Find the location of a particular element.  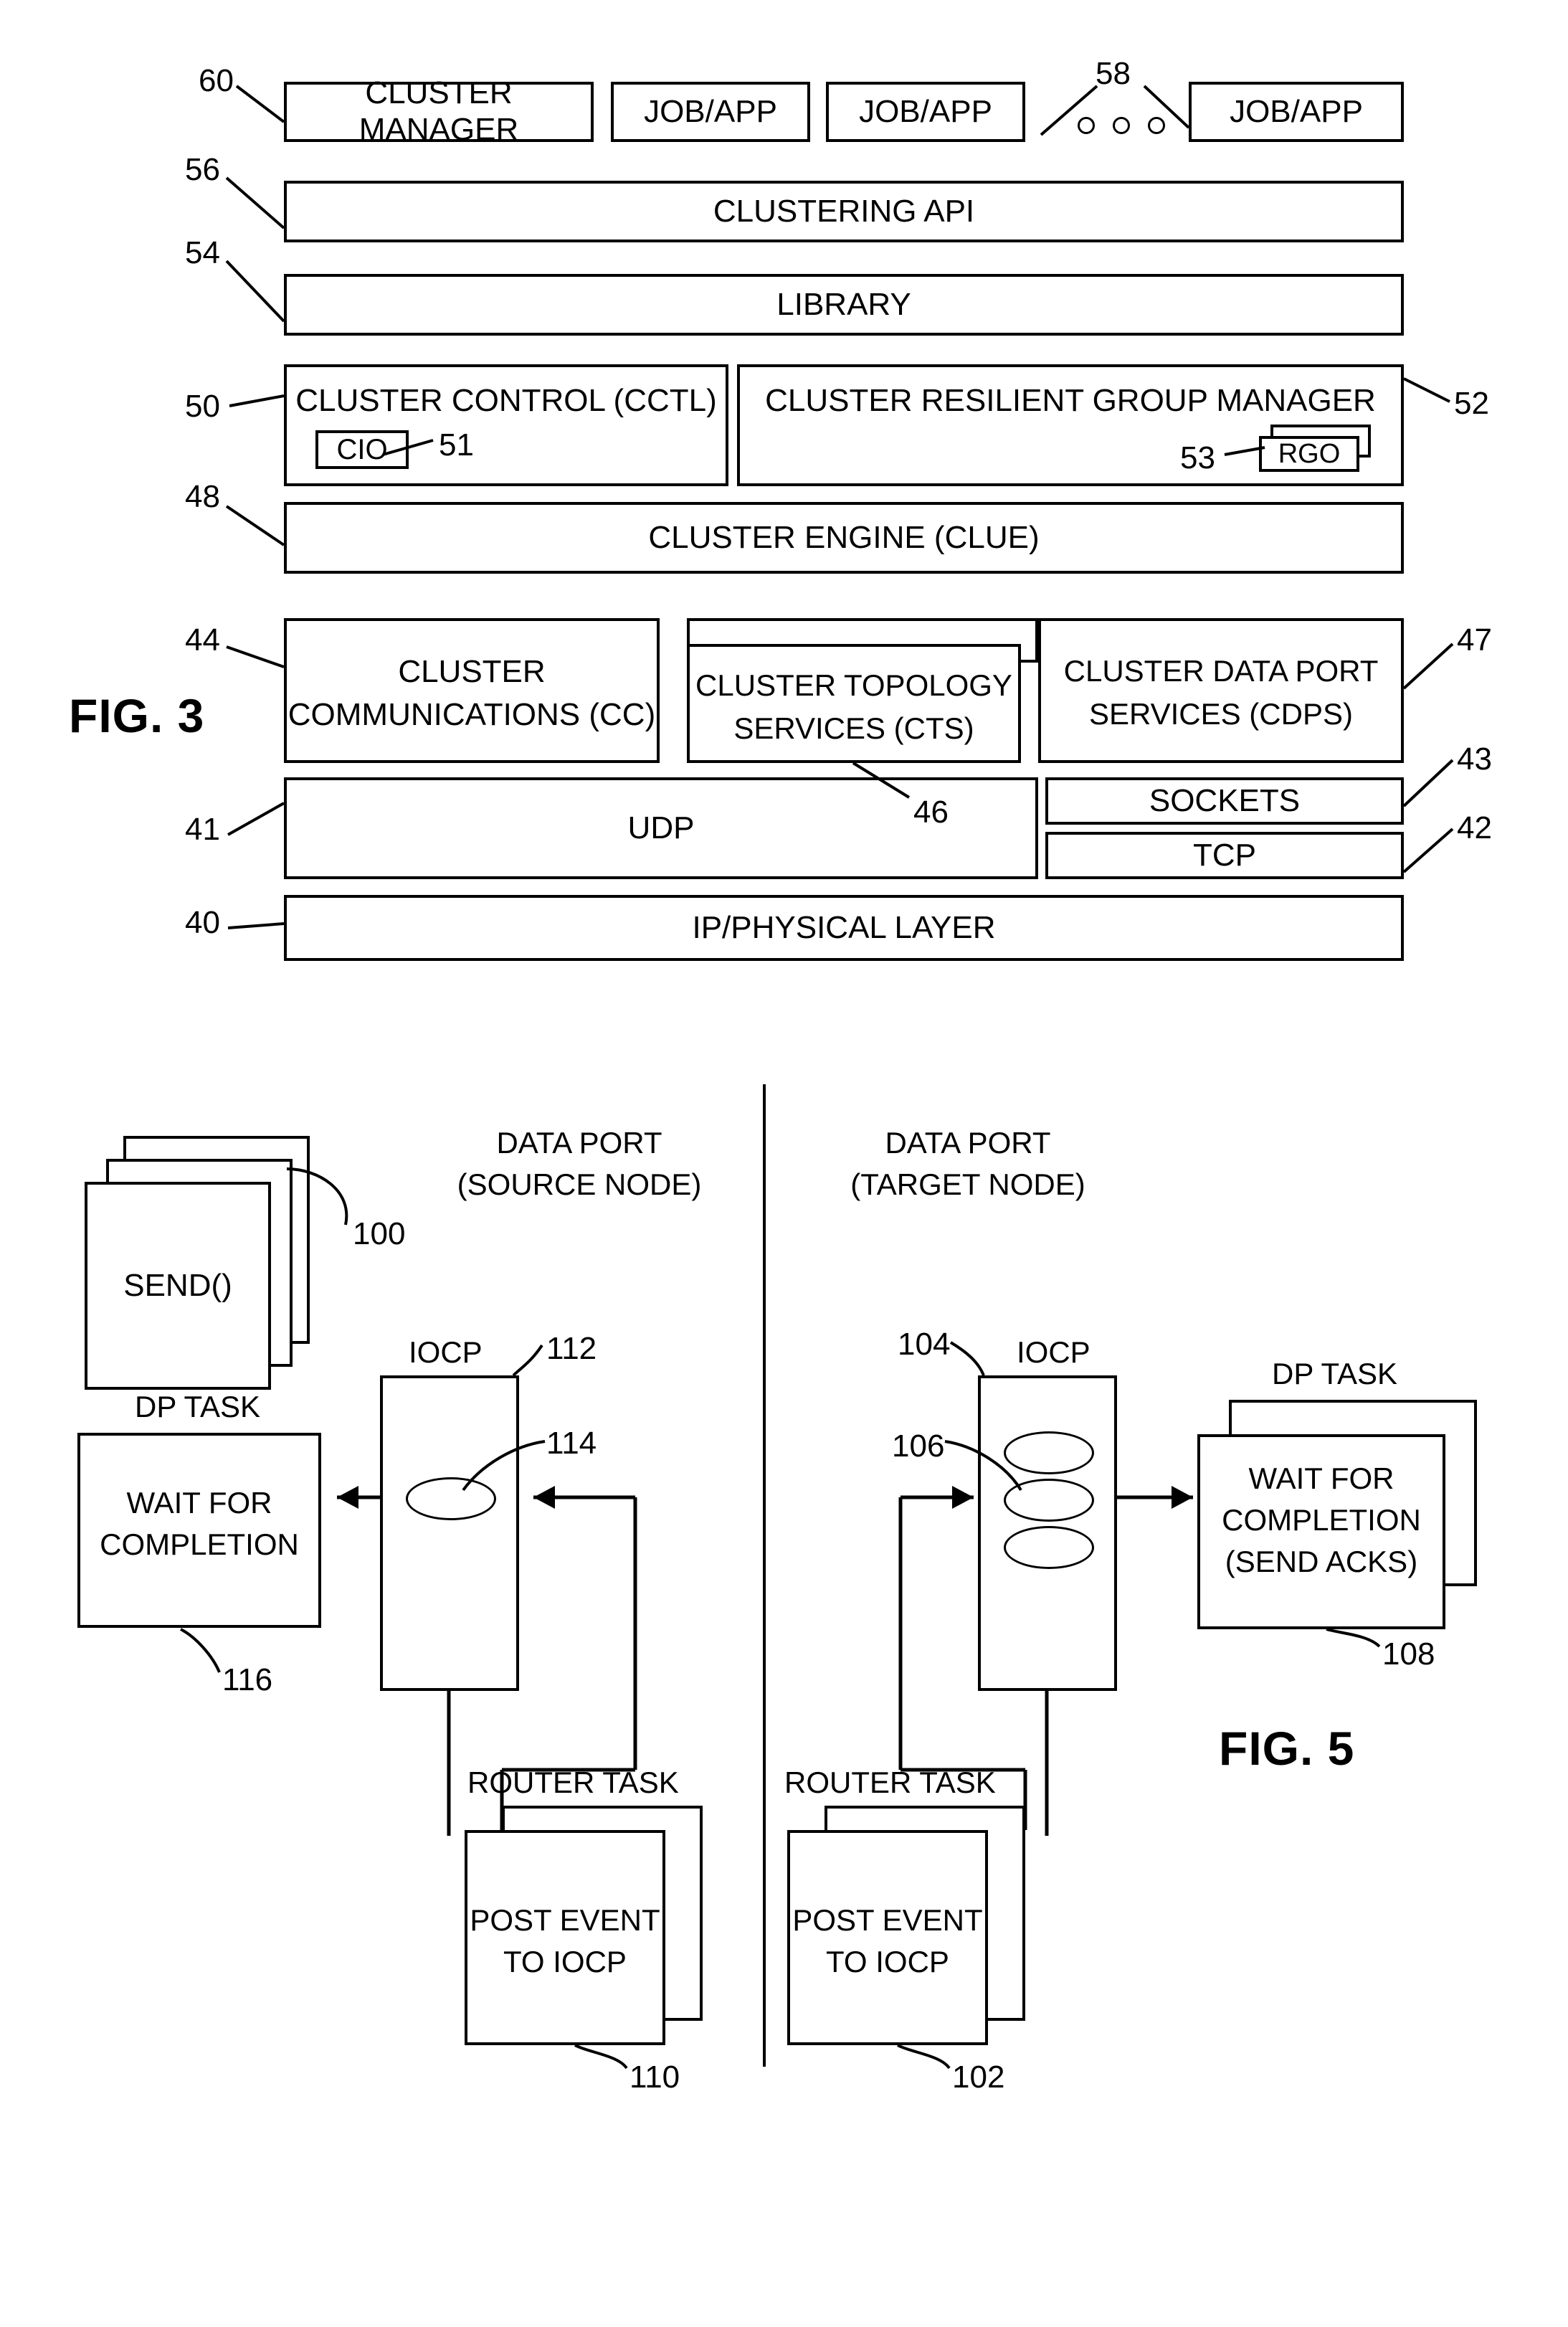

fig5-post-event-right-line1: POST EVENT is located at coordinates (887, 1920).